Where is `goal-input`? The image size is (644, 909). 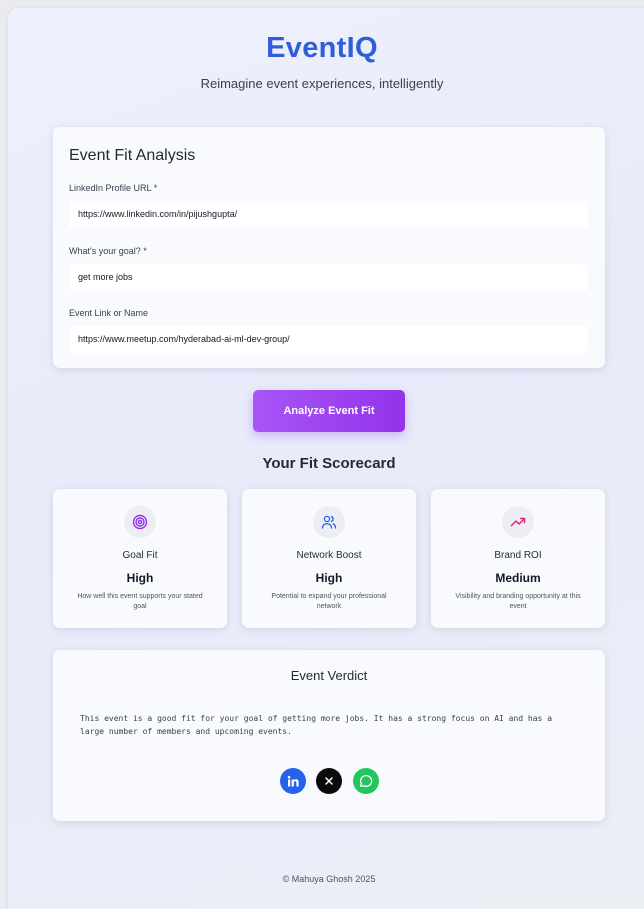 goal-input is located at coordinates (328, 277).